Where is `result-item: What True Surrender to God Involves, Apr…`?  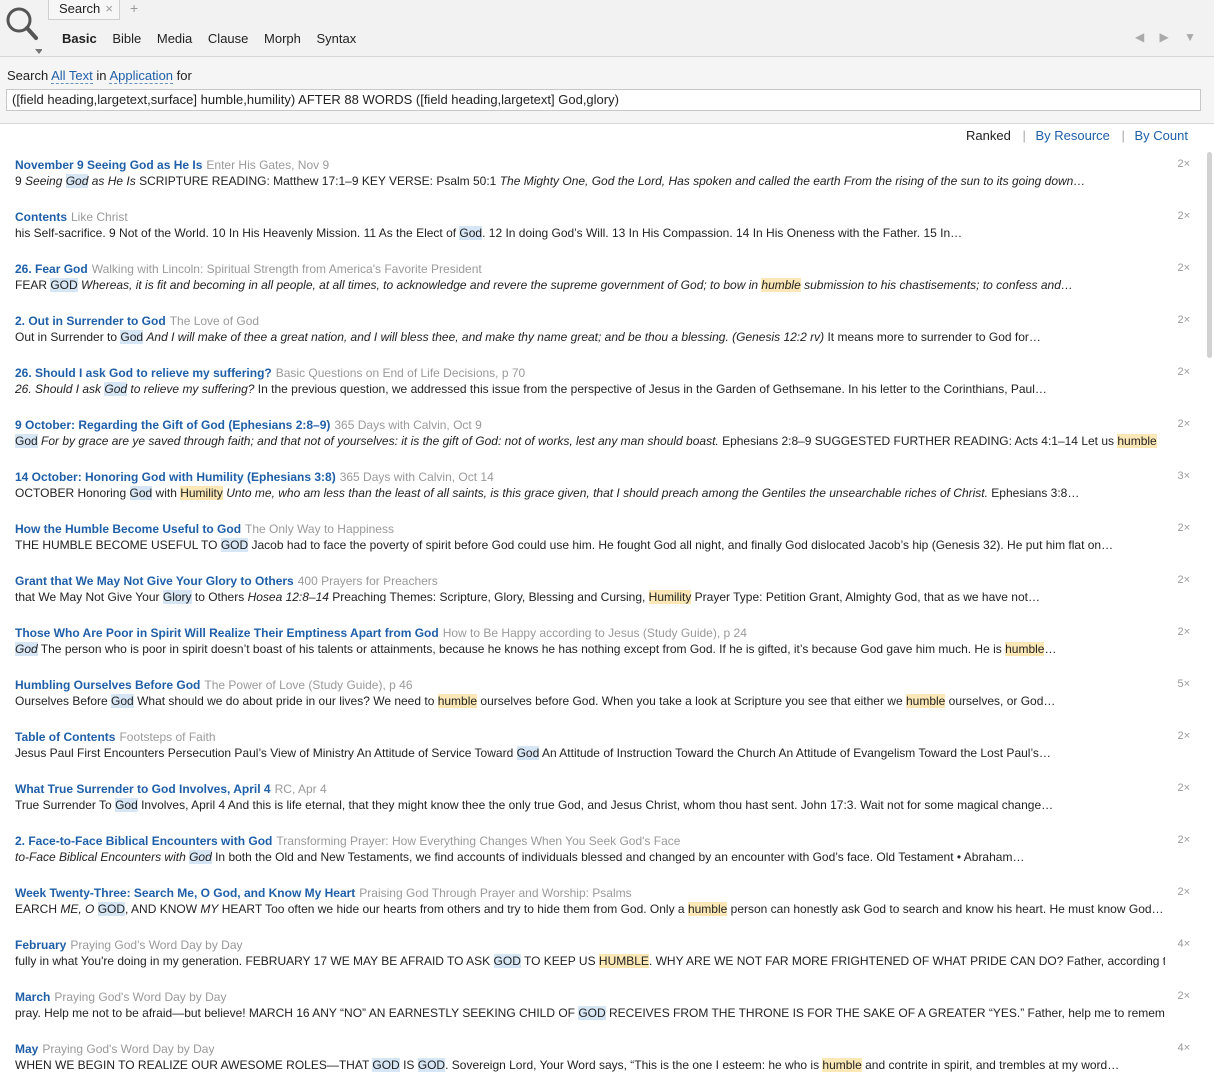
result-item: What True Surrender to God Involves, Apr… is located at coordinates (602, 806).